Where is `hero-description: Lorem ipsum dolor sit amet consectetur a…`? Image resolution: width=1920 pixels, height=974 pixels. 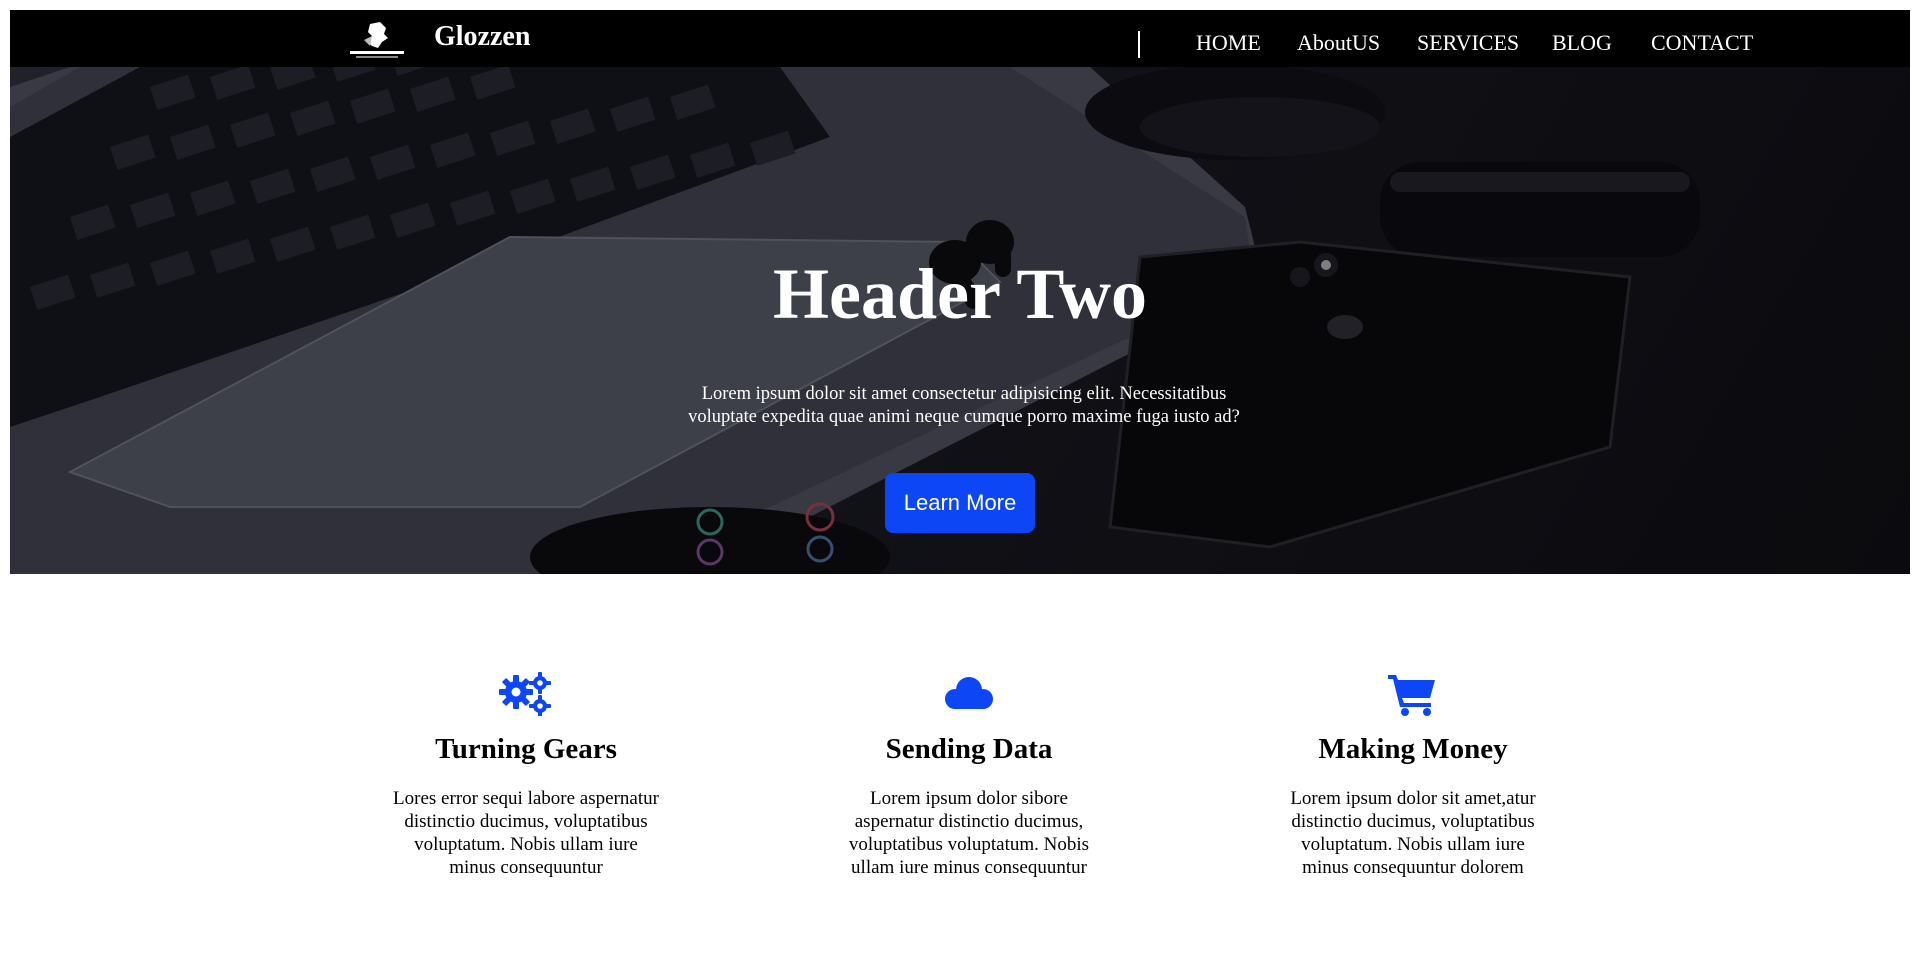
hero-description: Lorem ipsum dolor sit amet consectetur a… is located at coordinates (964, 405).